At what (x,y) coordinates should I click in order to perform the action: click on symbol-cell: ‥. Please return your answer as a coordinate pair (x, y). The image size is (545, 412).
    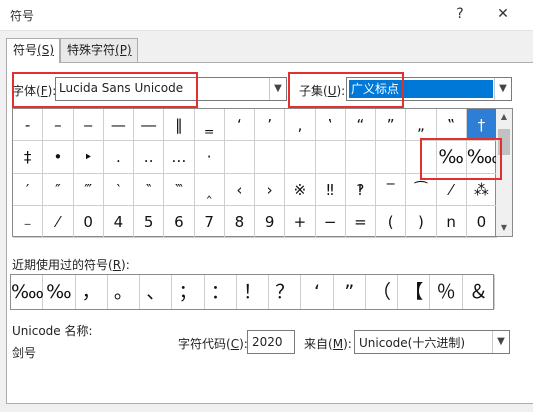
    Looking at the image, I should click on (149, 157).